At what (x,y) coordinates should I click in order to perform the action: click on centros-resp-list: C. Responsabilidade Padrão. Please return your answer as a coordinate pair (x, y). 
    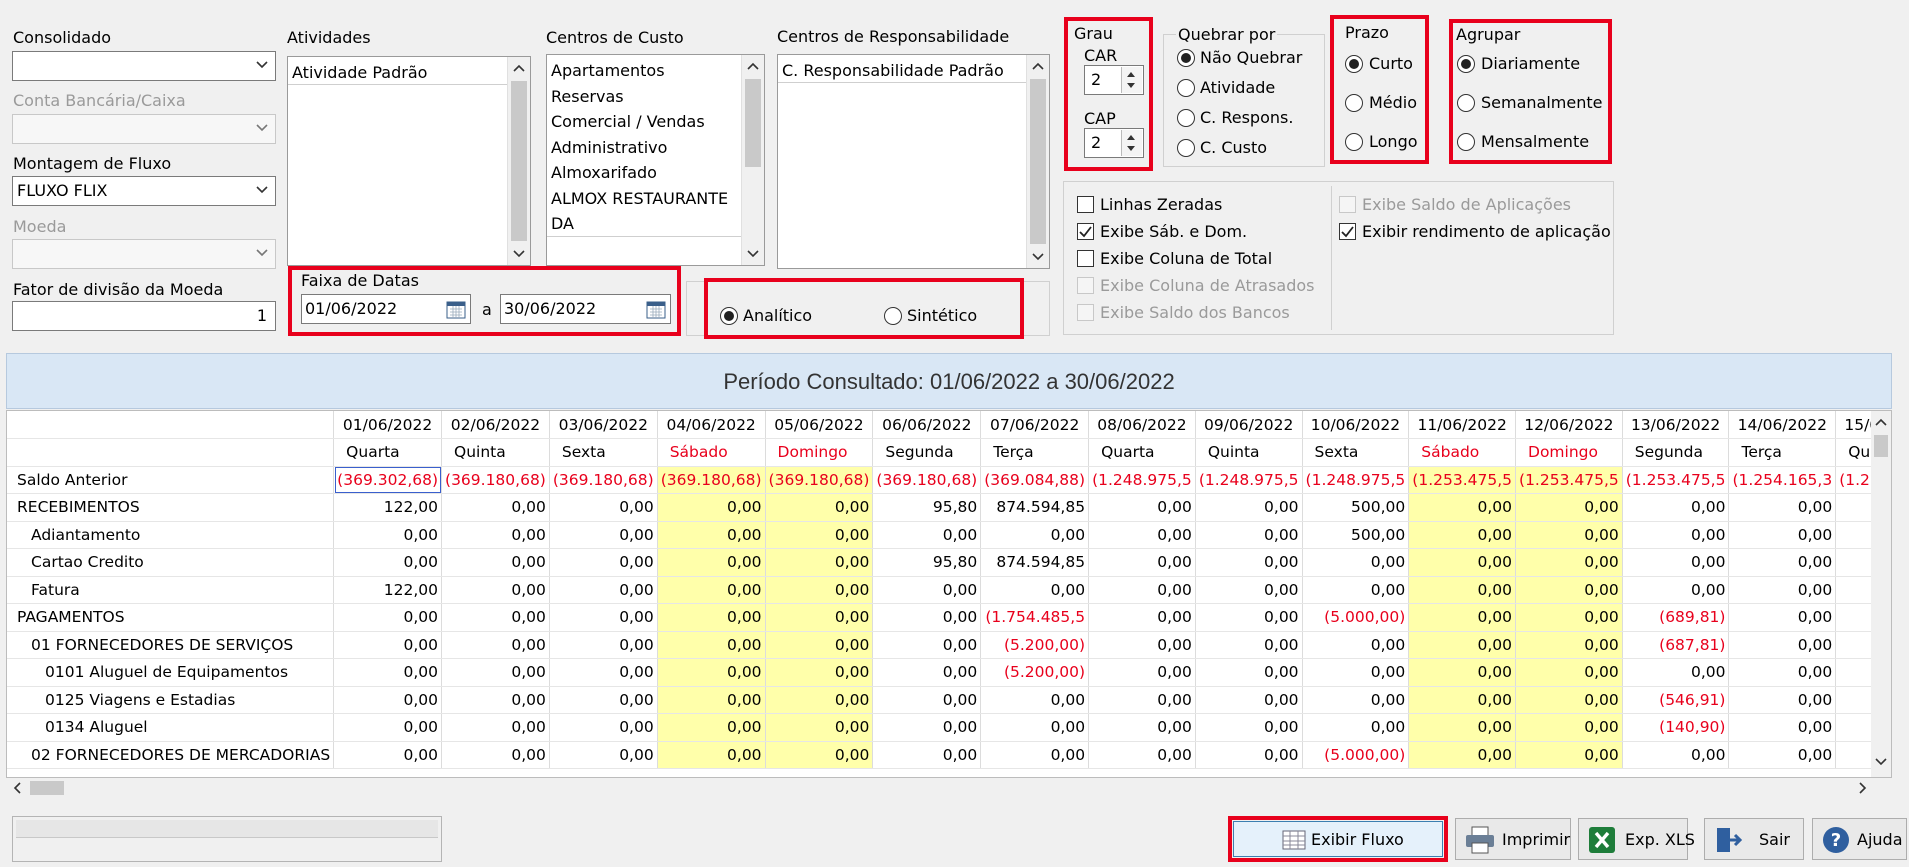
    Looking at the image, I should click on (913, 161).